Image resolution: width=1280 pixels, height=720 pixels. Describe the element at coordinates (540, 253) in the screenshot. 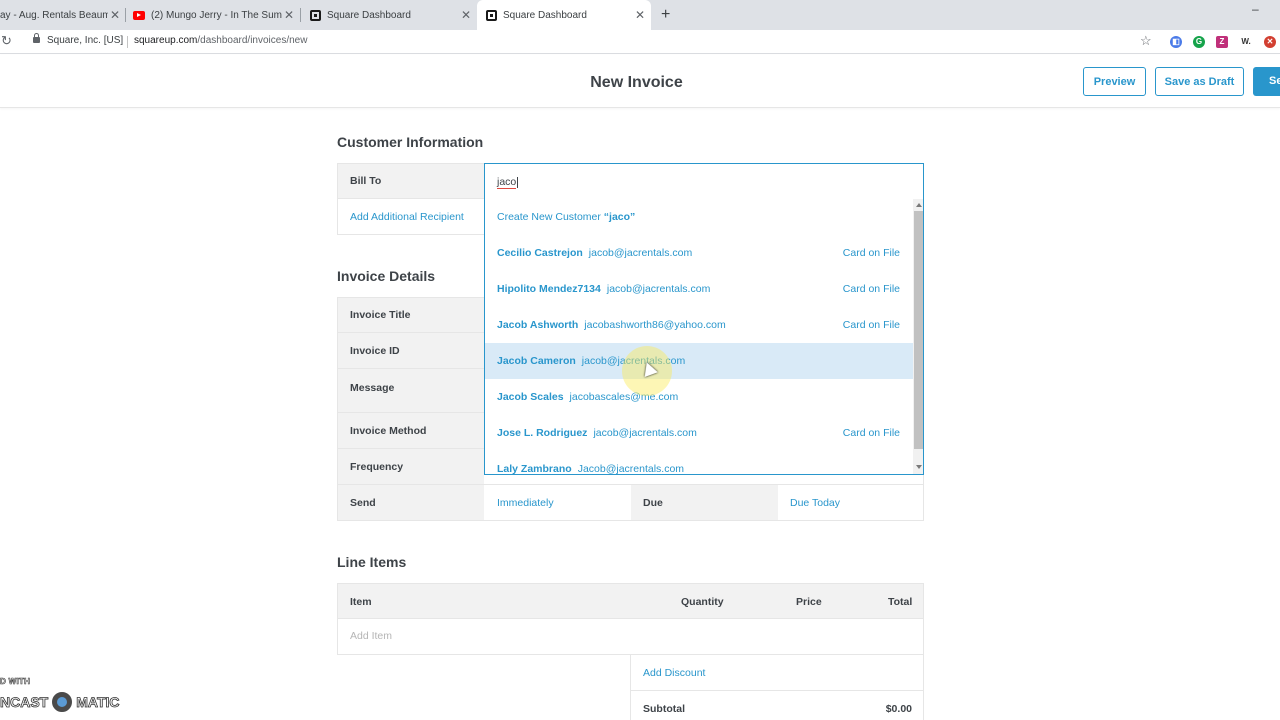

I see `customer-name: Cecilio Castrejon` at that location.